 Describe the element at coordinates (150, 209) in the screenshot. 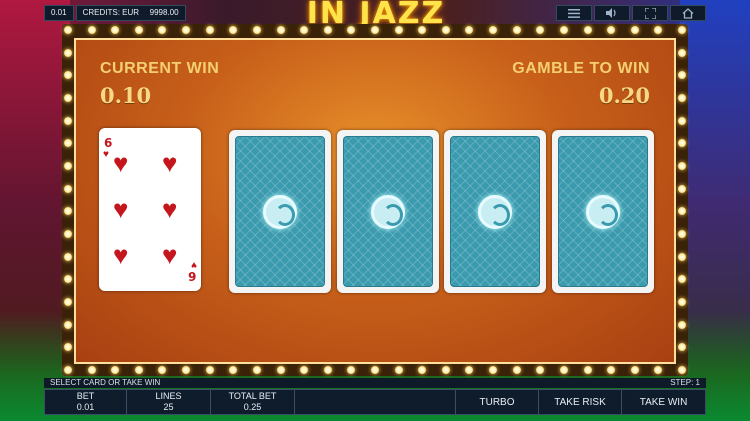

I see `dealer-card: 6 ♥ ♥ ♥ ♥ ♥ ♥ ♥ ♥ 6` at that location.